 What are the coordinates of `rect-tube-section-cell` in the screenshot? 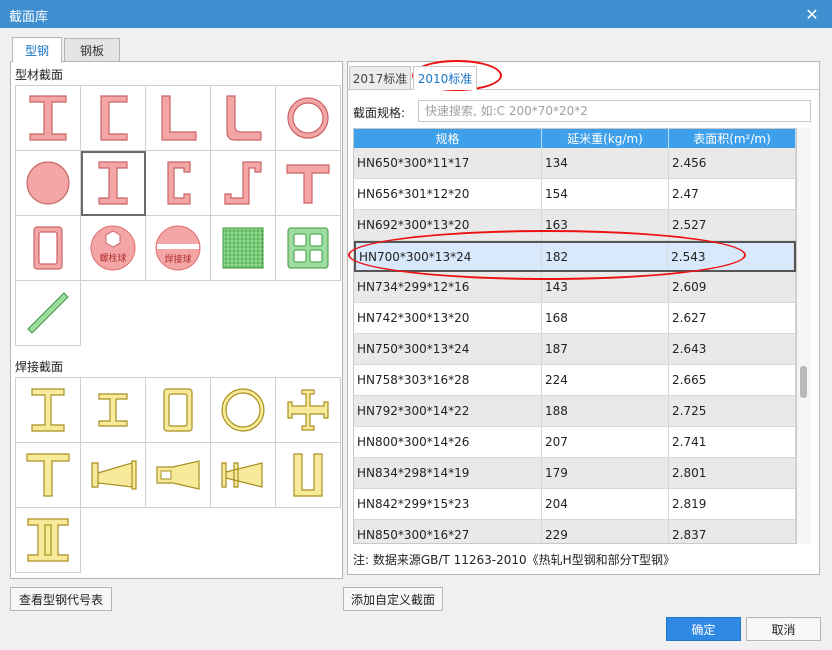 It's located at (48, 248).